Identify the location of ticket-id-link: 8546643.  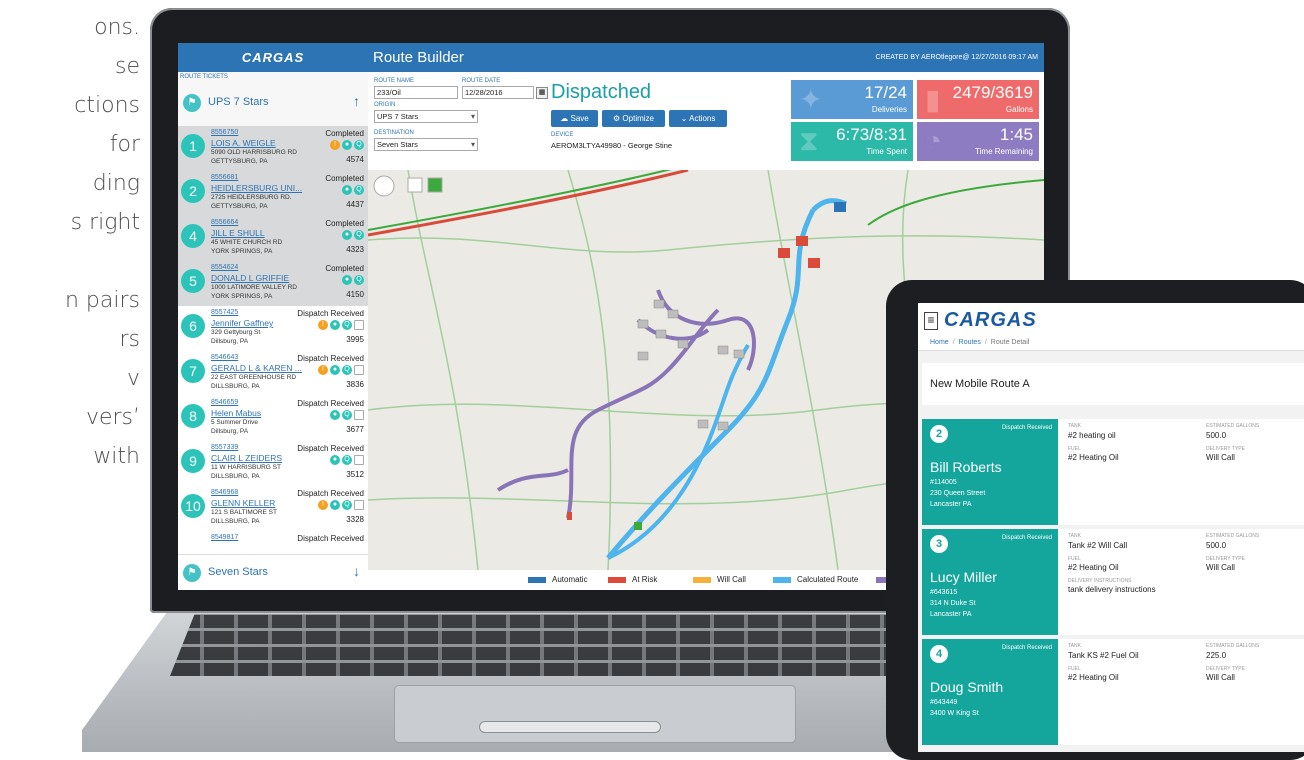
(224, 357).